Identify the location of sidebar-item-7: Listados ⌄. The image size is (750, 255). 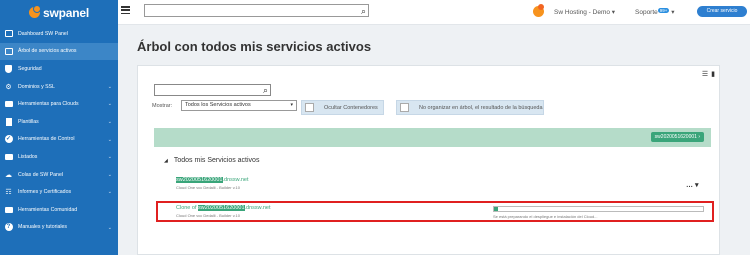
(59, 157).